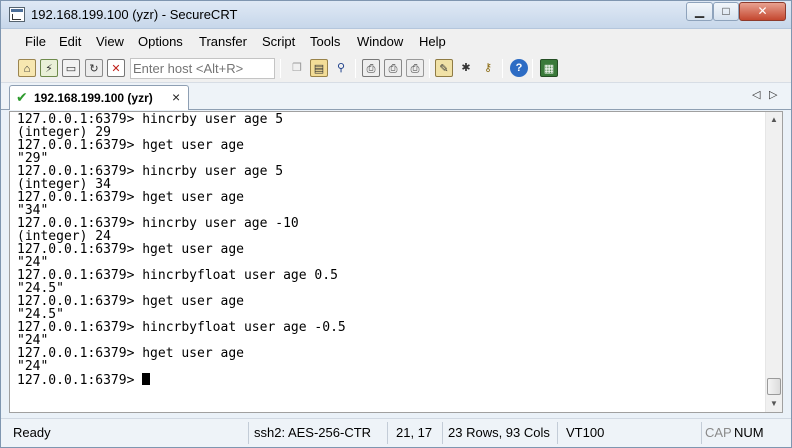 This screenshot has width=792, height=448. I want to click on status-ready: Ready, so click(32, 432).